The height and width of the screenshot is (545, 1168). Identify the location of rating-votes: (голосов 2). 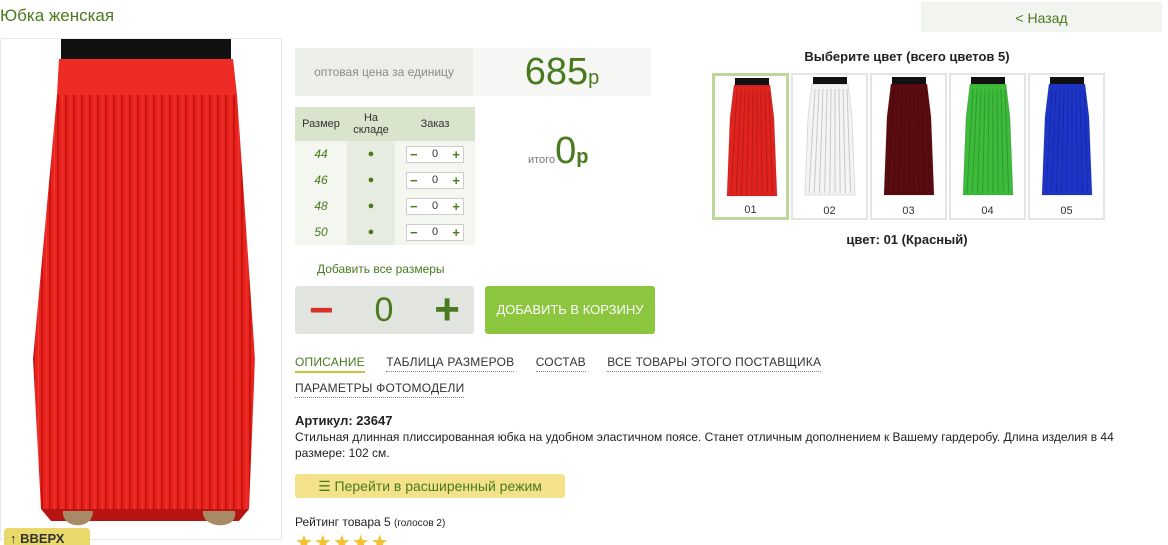
(420, 523).